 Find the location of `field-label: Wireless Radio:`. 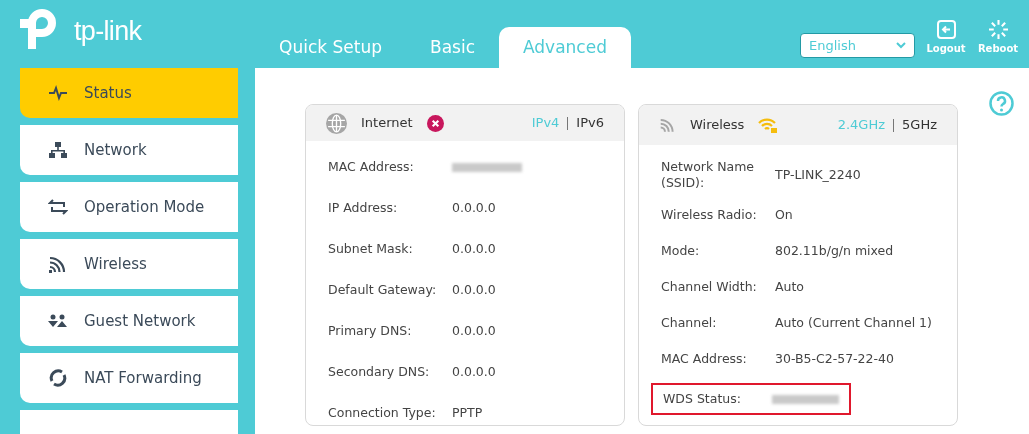

field-label: Wireless Radio: is located at coordinates (709, 215).